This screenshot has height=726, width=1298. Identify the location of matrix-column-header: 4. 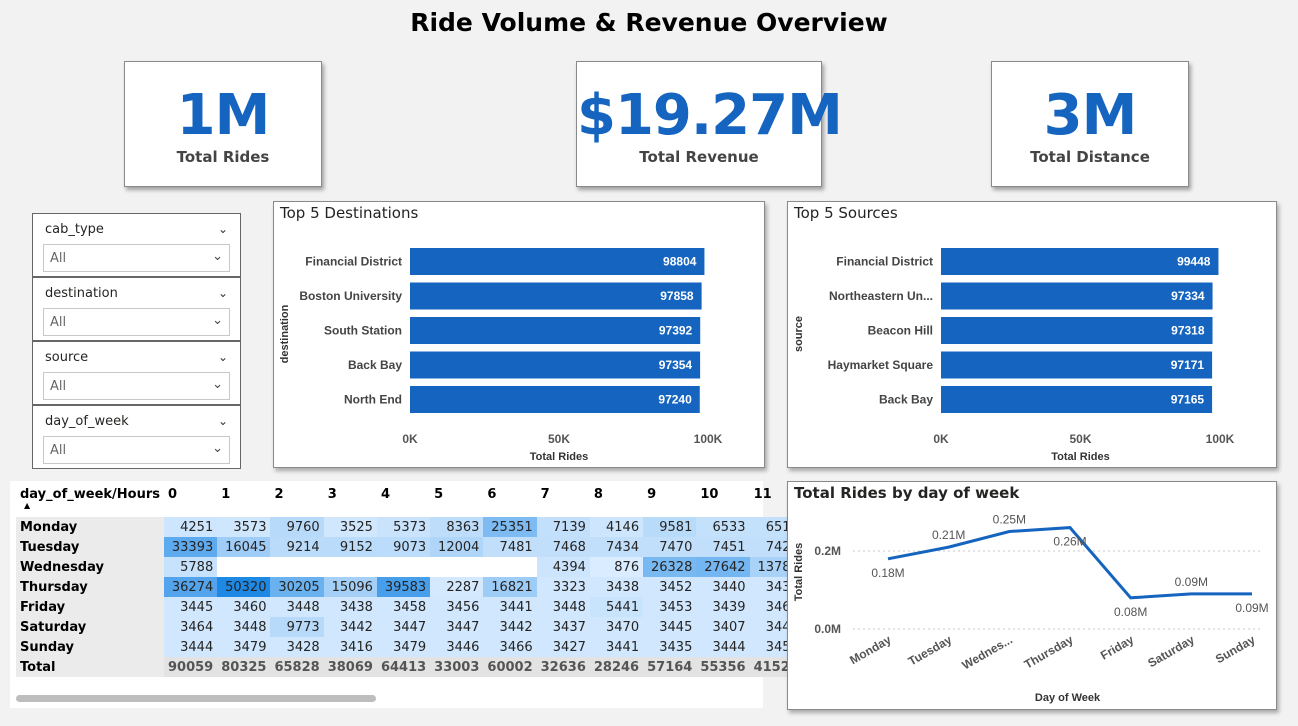
(403, 502).